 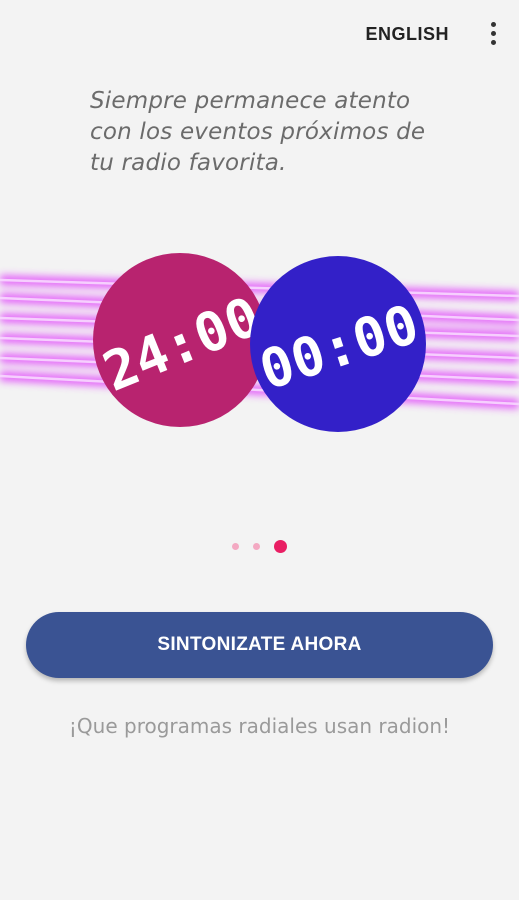 I want to click on language-button: ENGLISH, so click(x=407, y=34).